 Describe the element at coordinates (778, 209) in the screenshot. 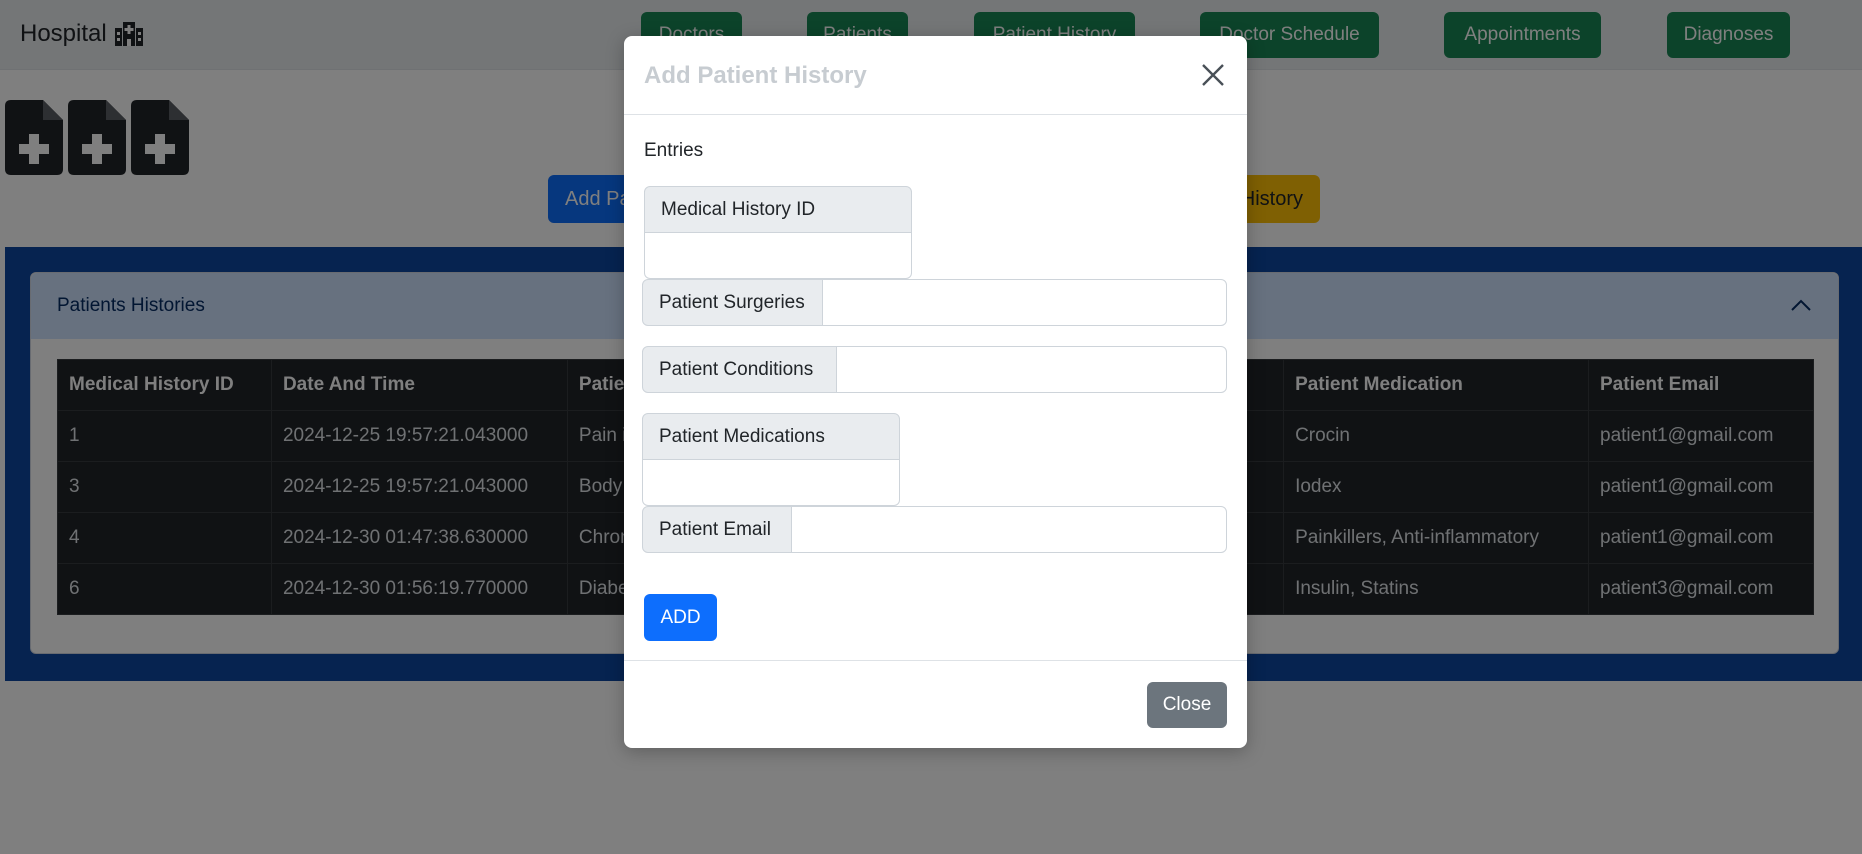

I see `medical-history-id-label: Medical History ID` at that location.